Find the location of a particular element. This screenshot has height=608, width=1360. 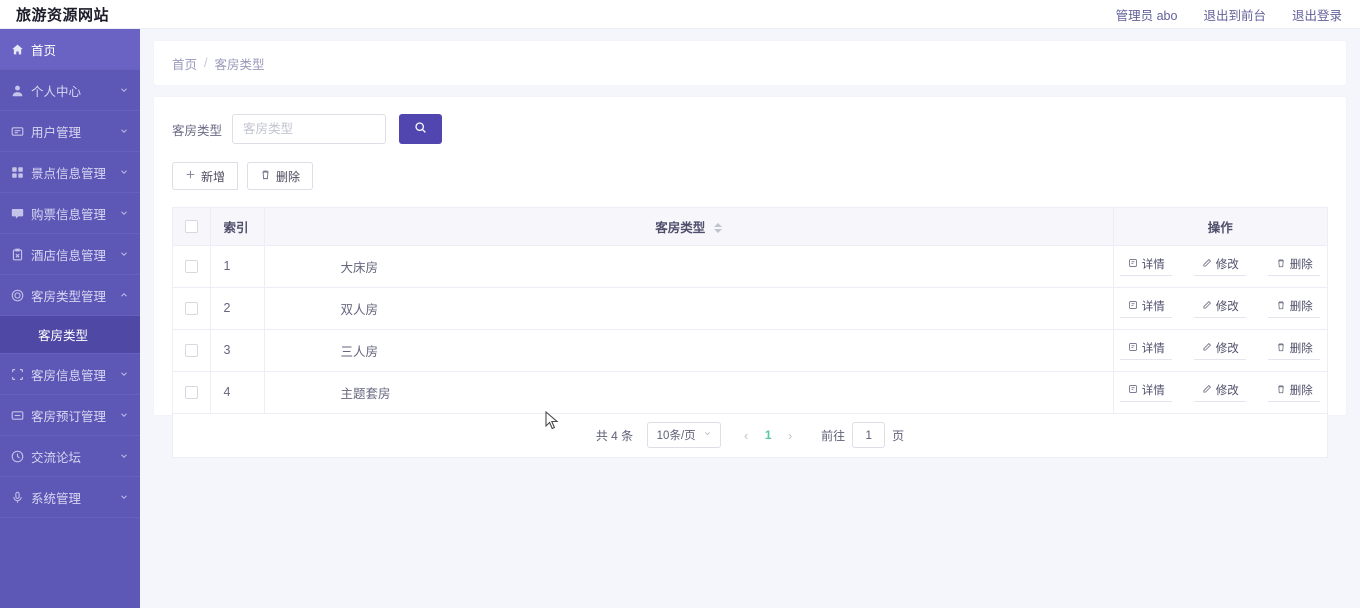

jump-prefix-label: 前往 is located at coordinates (833, 435).